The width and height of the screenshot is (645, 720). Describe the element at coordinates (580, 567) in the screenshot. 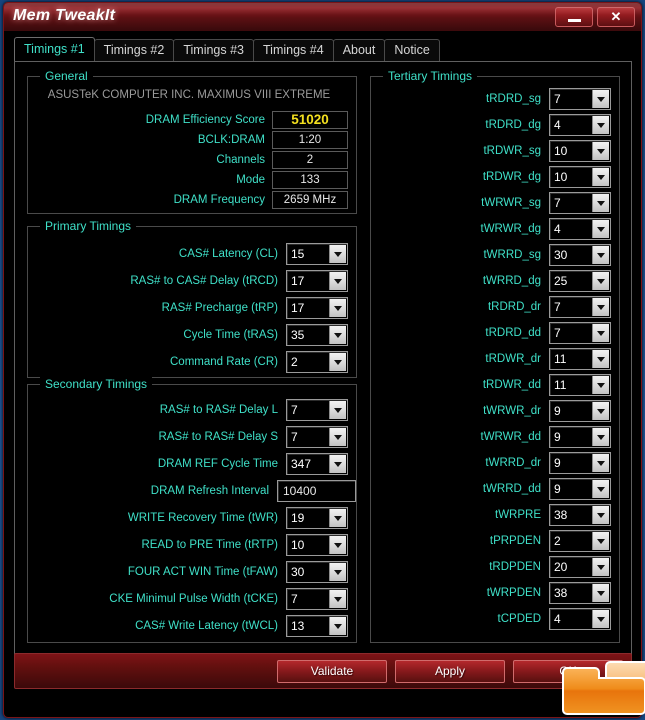

I see `timing-dropdown: 20` at that location.